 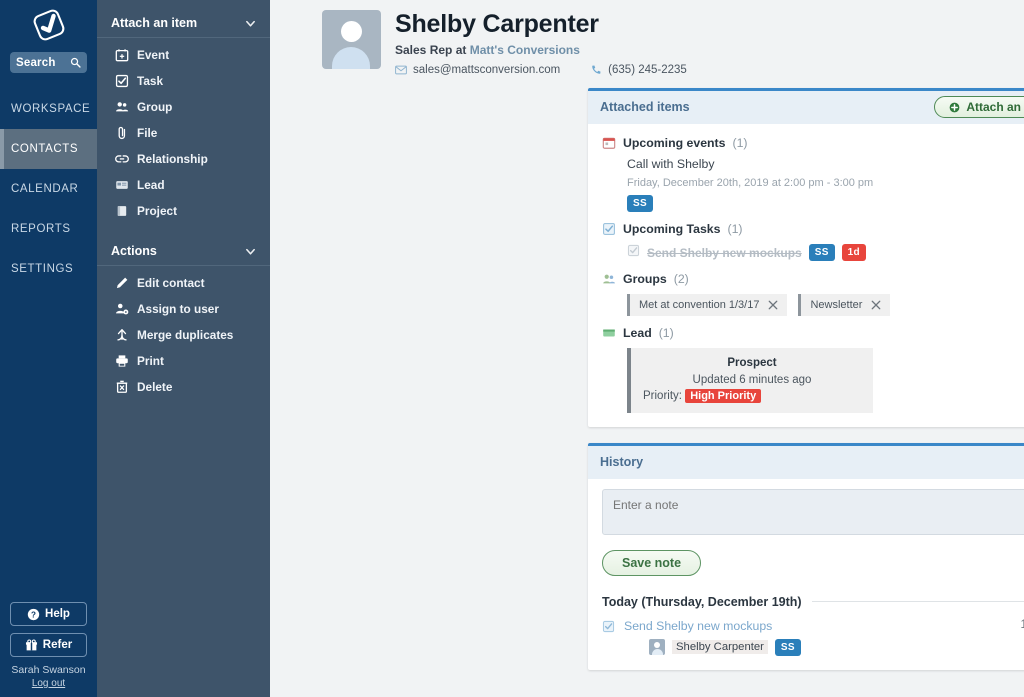 I want to click on attached-items-title: Attached items, so click(x=645, y=107).